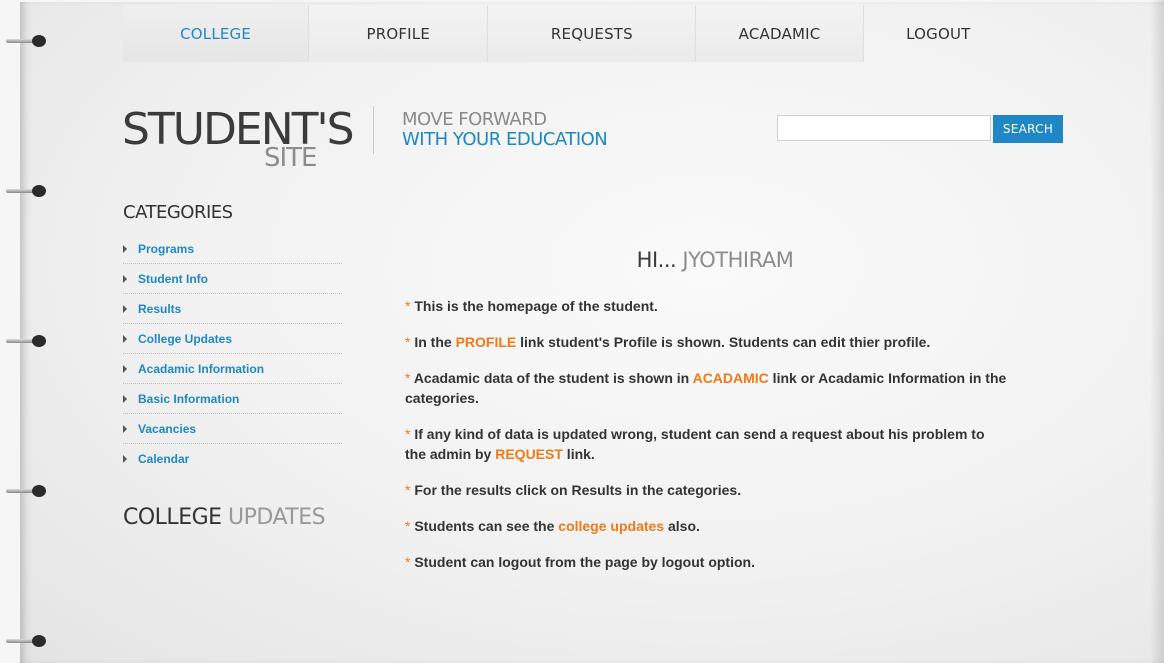 Image resolution: width=1164 pixels, height=663 pixels. I want to click on categories-heading: CATEGORIES, so click(178, 212).